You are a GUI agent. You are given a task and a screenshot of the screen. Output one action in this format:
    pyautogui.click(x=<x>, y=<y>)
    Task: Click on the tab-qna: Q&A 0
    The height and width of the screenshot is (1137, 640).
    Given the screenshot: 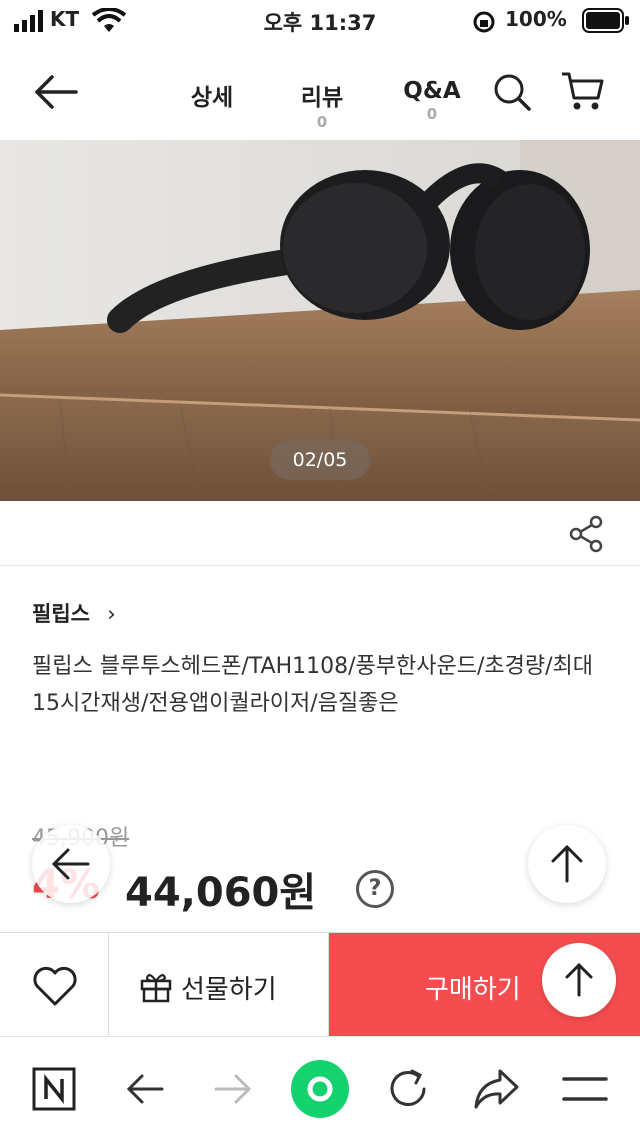 What is the action you would take?
    pyautogui.click(x=432, y=100)
    